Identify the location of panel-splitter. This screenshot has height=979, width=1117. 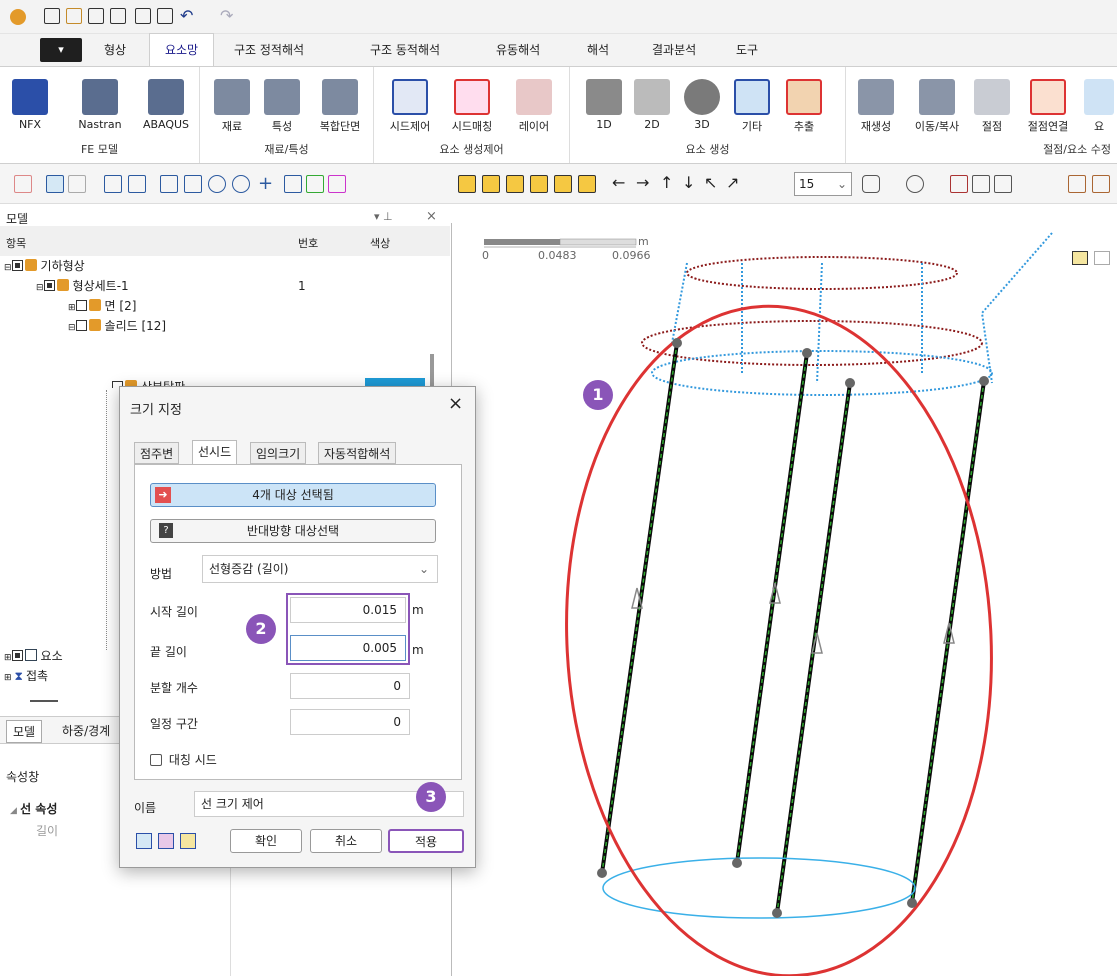
(44, 701).